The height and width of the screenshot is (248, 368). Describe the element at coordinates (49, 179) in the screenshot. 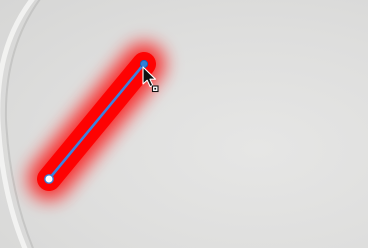

I see `line-start-handle` at that location.